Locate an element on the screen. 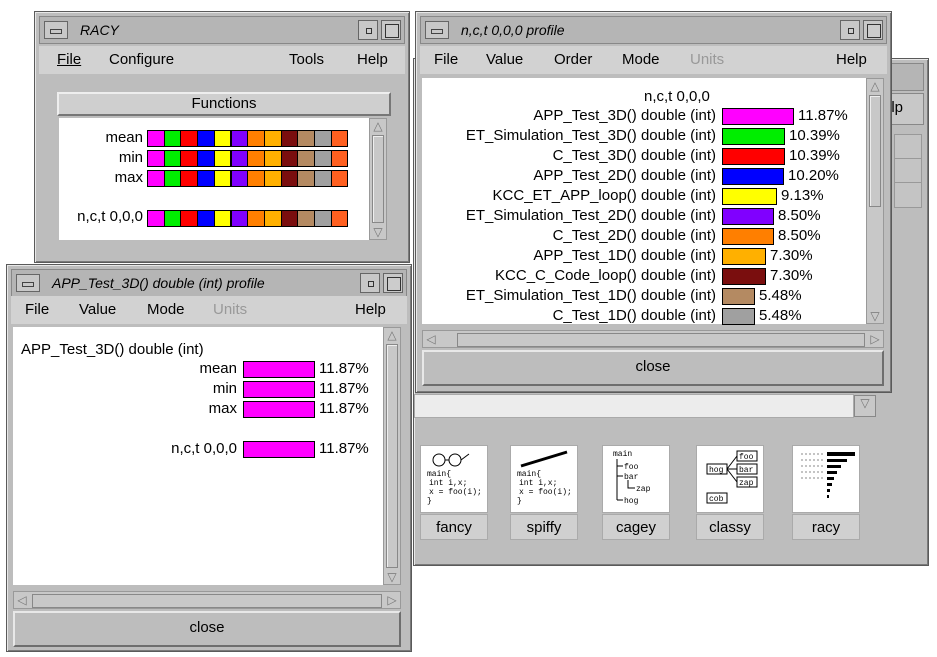 This screenshot has height=657, width=937. thread-hscroll: ◁ ▷ is located at coordinates (653, 339).